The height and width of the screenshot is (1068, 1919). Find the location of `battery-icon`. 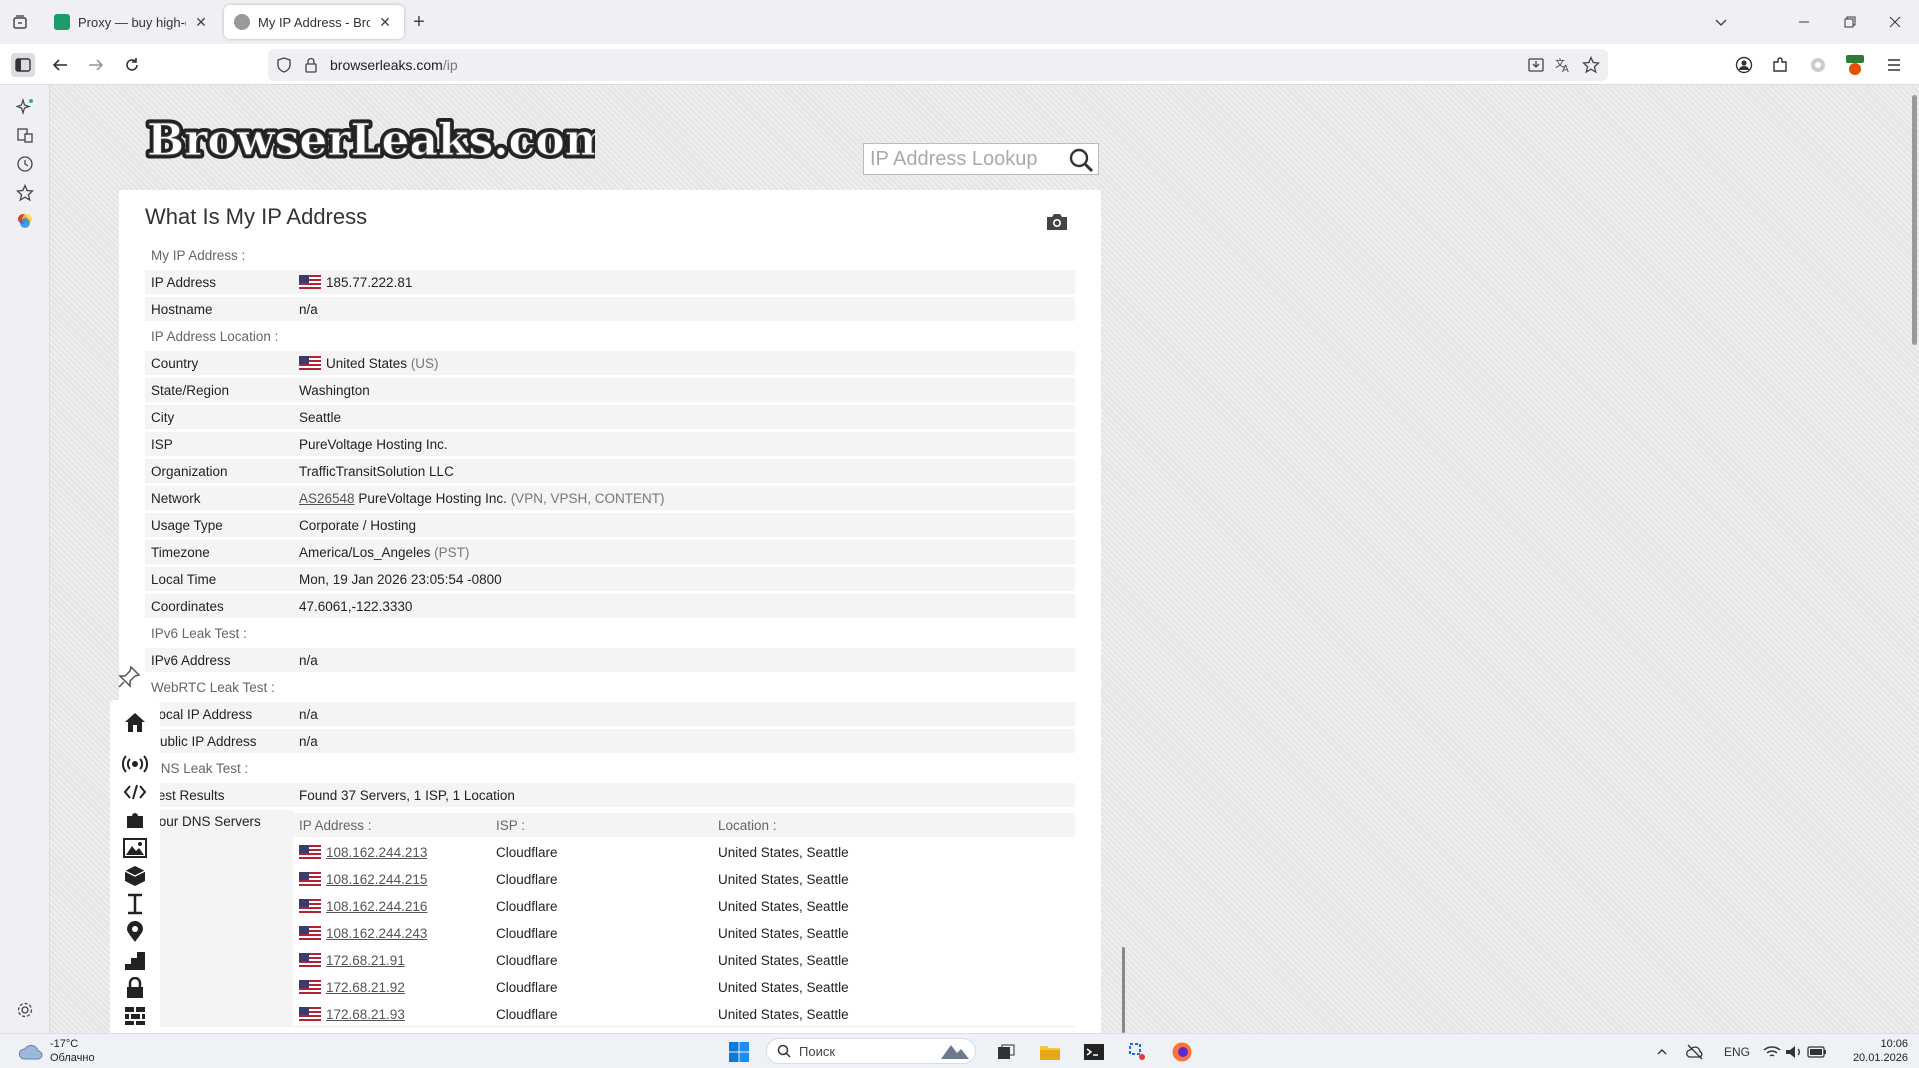

battery-icon is located at coordinates (1817, 1052).